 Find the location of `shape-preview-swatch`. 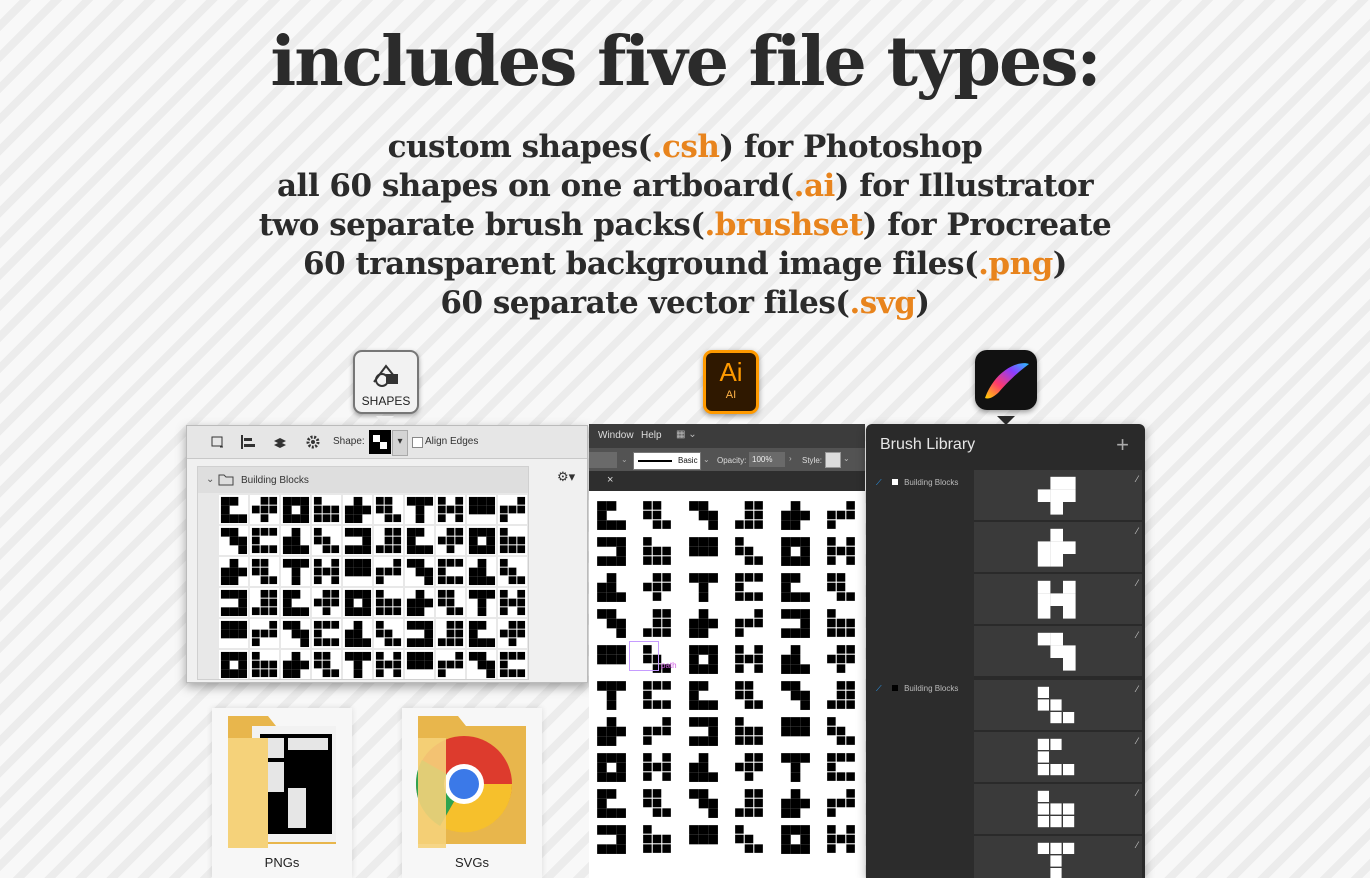

shape-preview-swatch is located at coordinates (380, 442).